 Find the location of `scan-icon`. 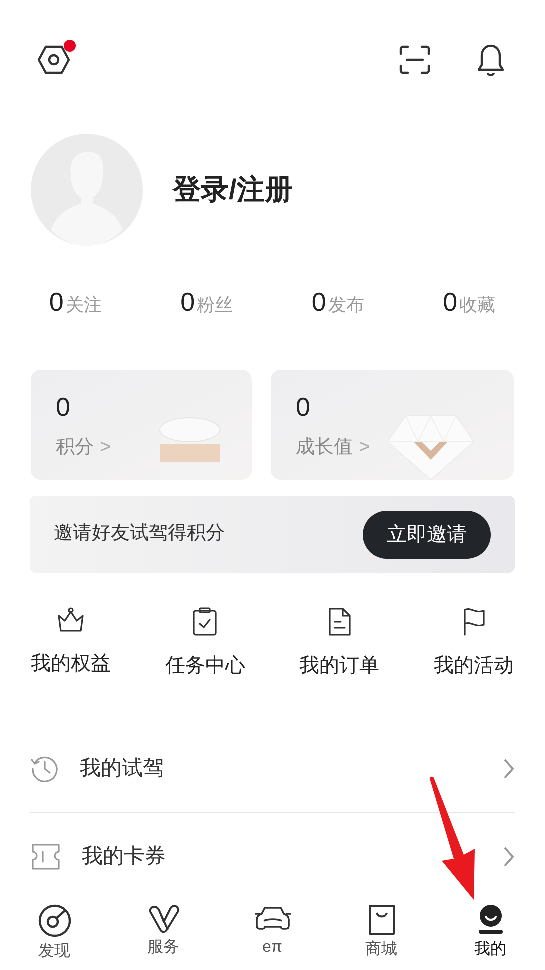

scan-icon is located at coordinates (415, 60).